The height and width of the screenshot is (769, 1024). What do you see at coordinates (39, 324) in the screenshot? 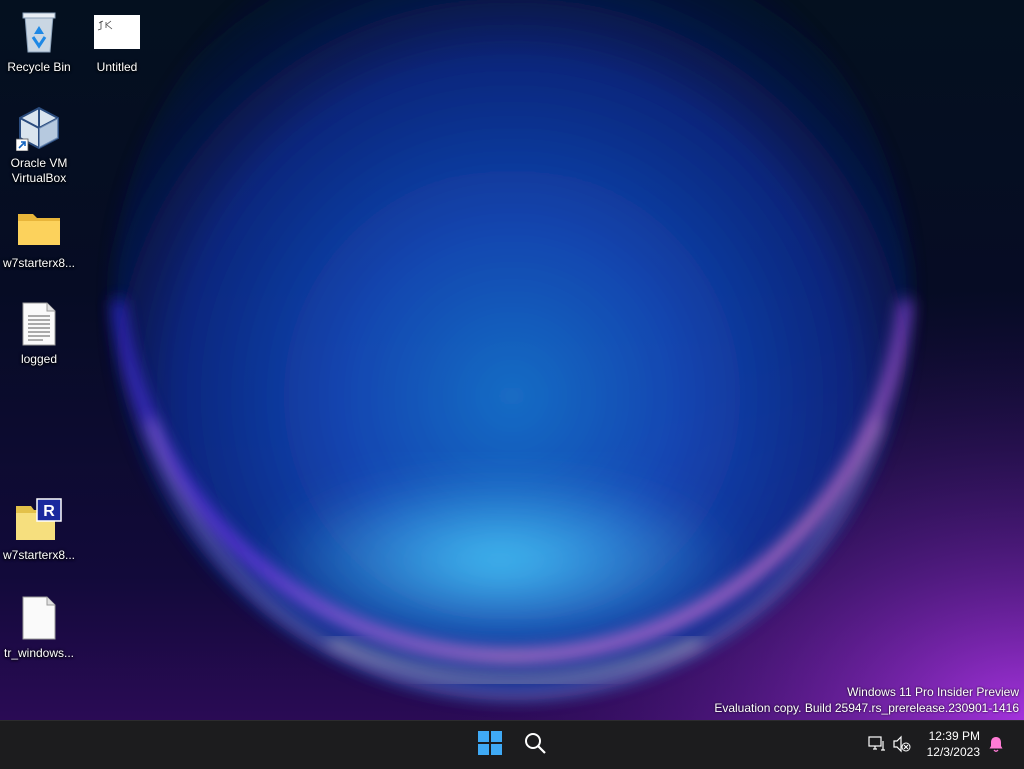
I see `text-document-icon` at bounding box center [39, 324].